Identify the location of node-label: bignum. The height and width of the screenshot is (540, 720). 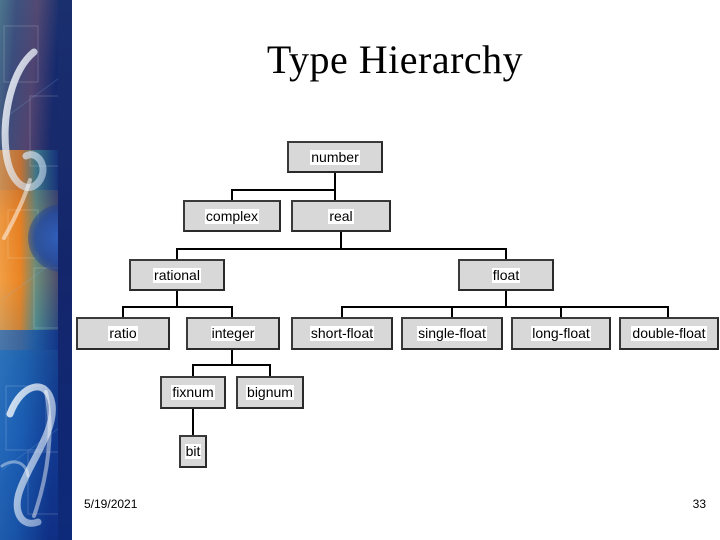
(270, 392).